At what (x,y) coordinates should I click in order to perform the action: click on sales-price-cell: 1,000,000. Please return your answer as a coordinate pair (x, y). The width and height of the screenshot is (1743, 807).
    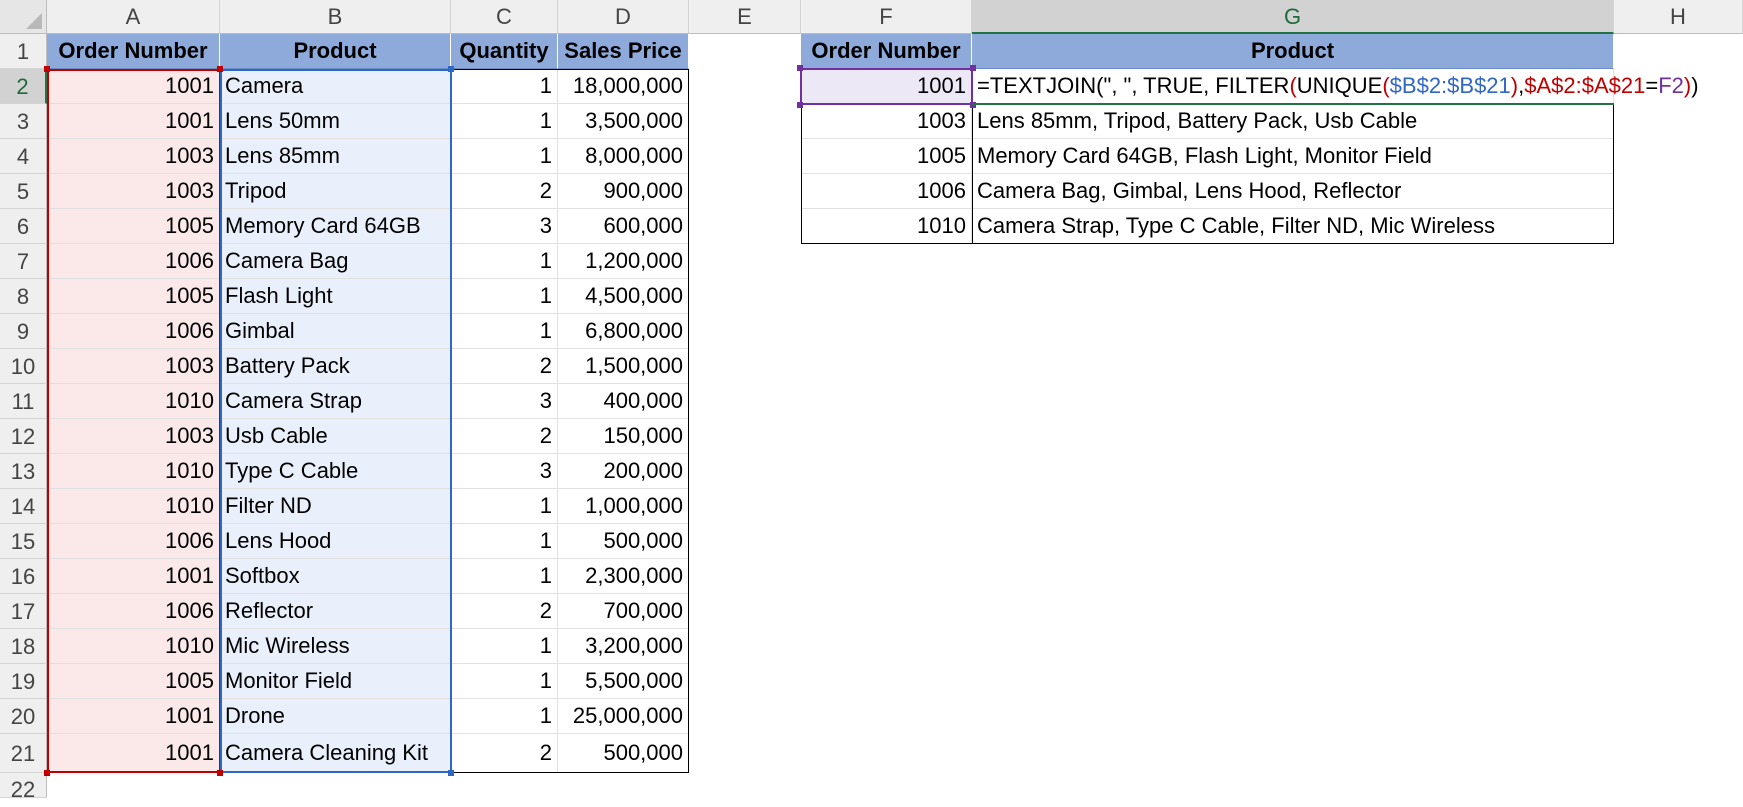
    Looking at the image, I should click on (623, 506).